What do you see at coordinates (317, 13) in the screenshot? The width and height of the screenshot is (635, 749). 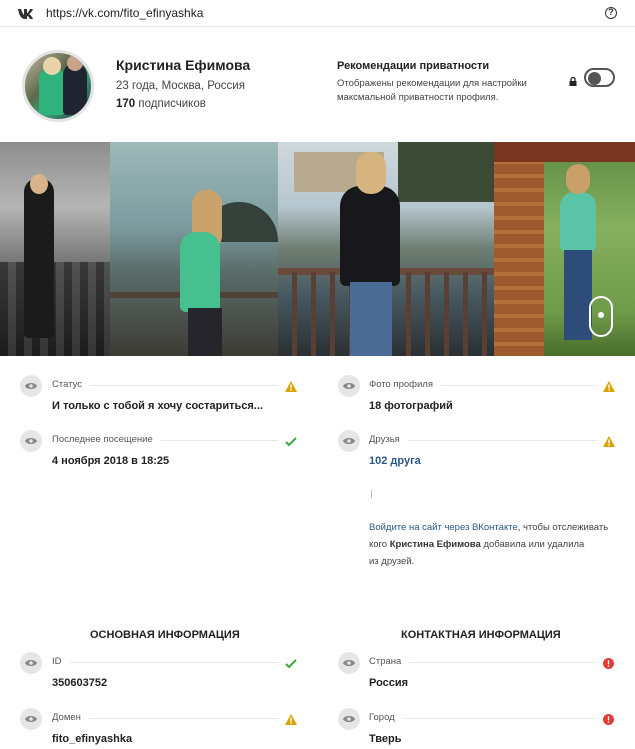 I see `address-bar: https://vk.com/fito_efinyashka ?` at bounding box center [317, 13].